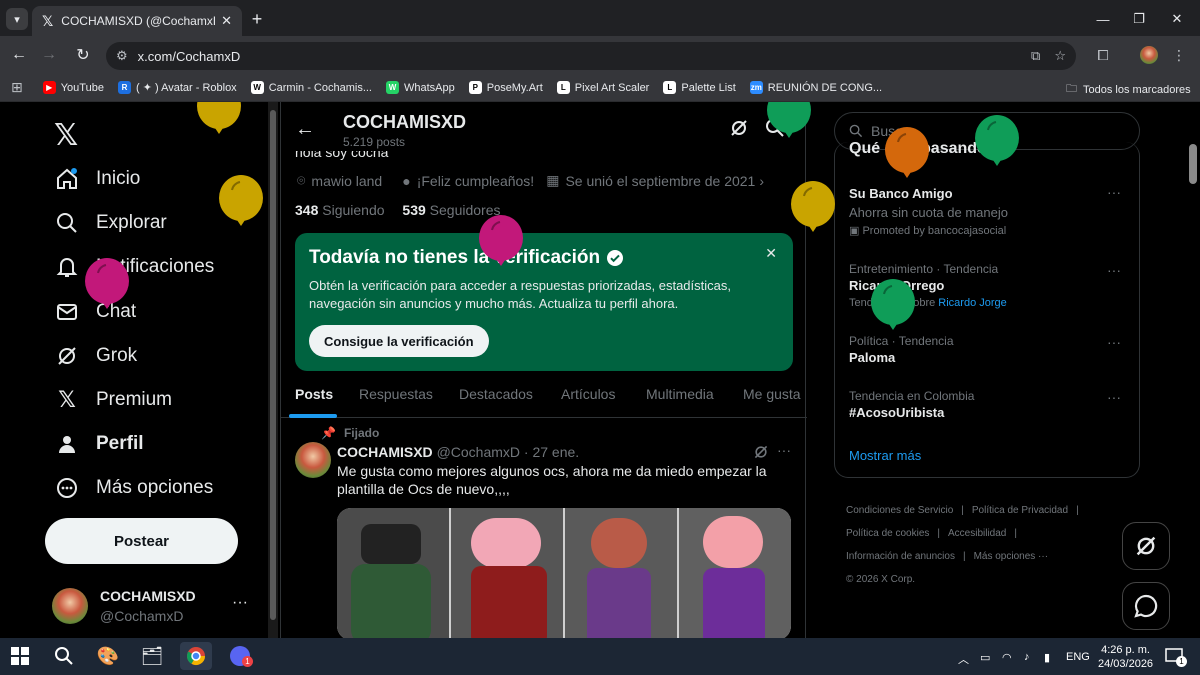 Image resolution: width=1200 pixels, height=675 pixels. I want to click on paint-app-icon: 🎨, so click(108, 656).